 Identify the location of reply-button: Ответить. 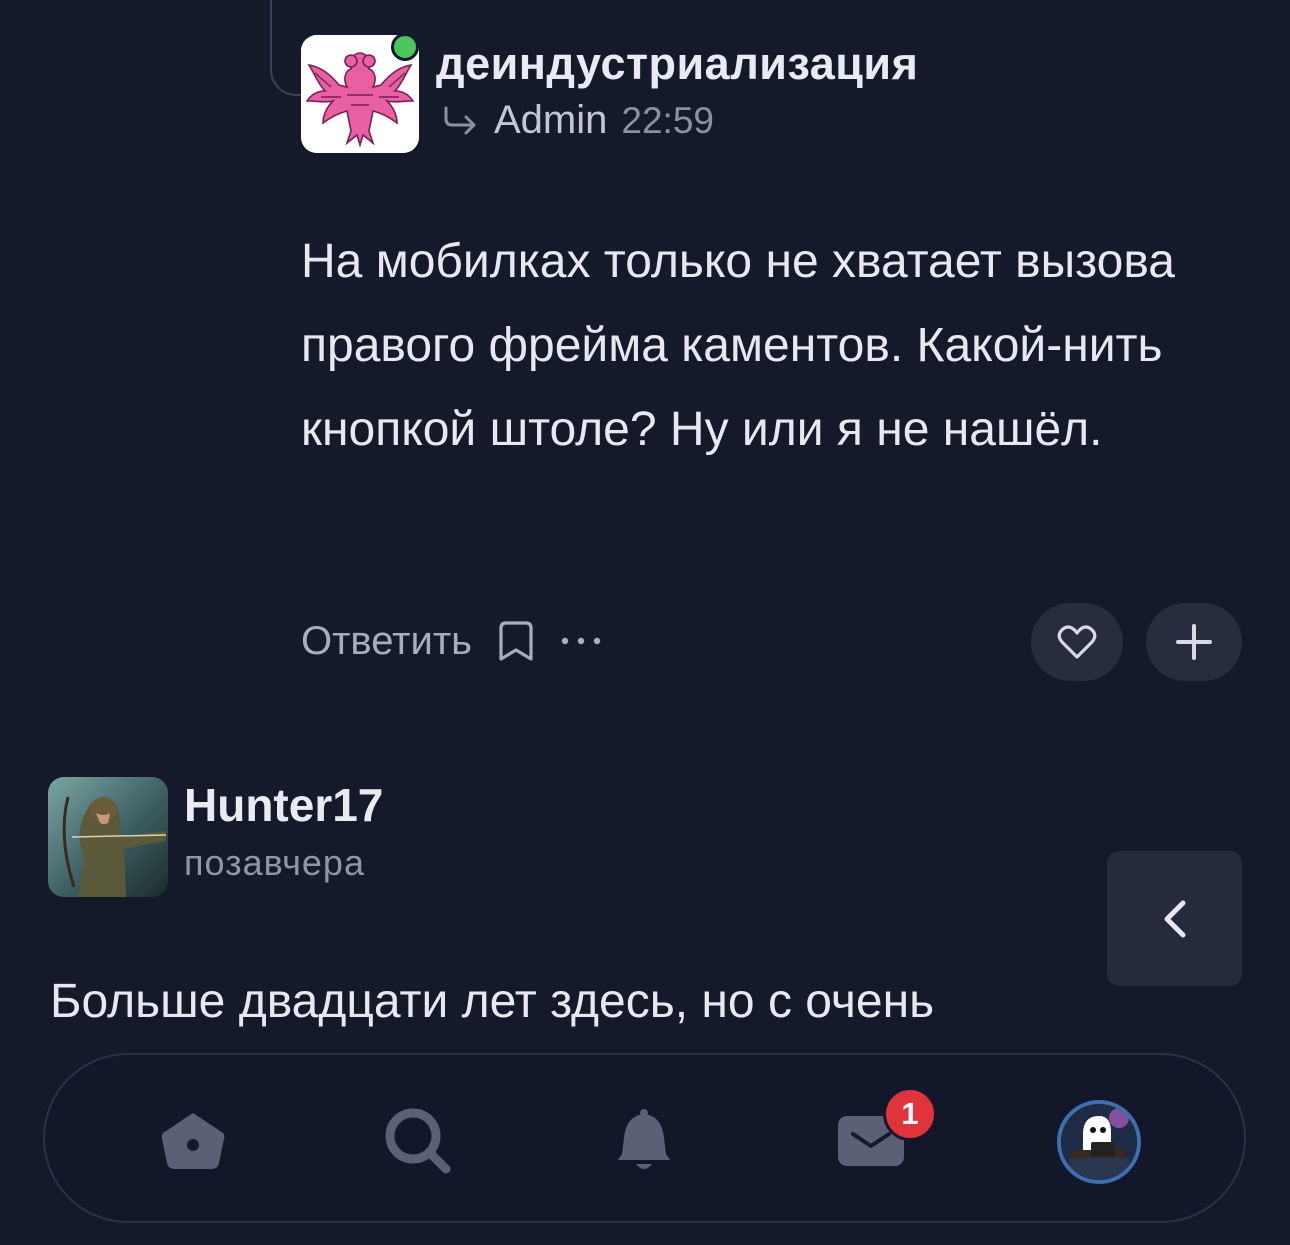
(386, 641).